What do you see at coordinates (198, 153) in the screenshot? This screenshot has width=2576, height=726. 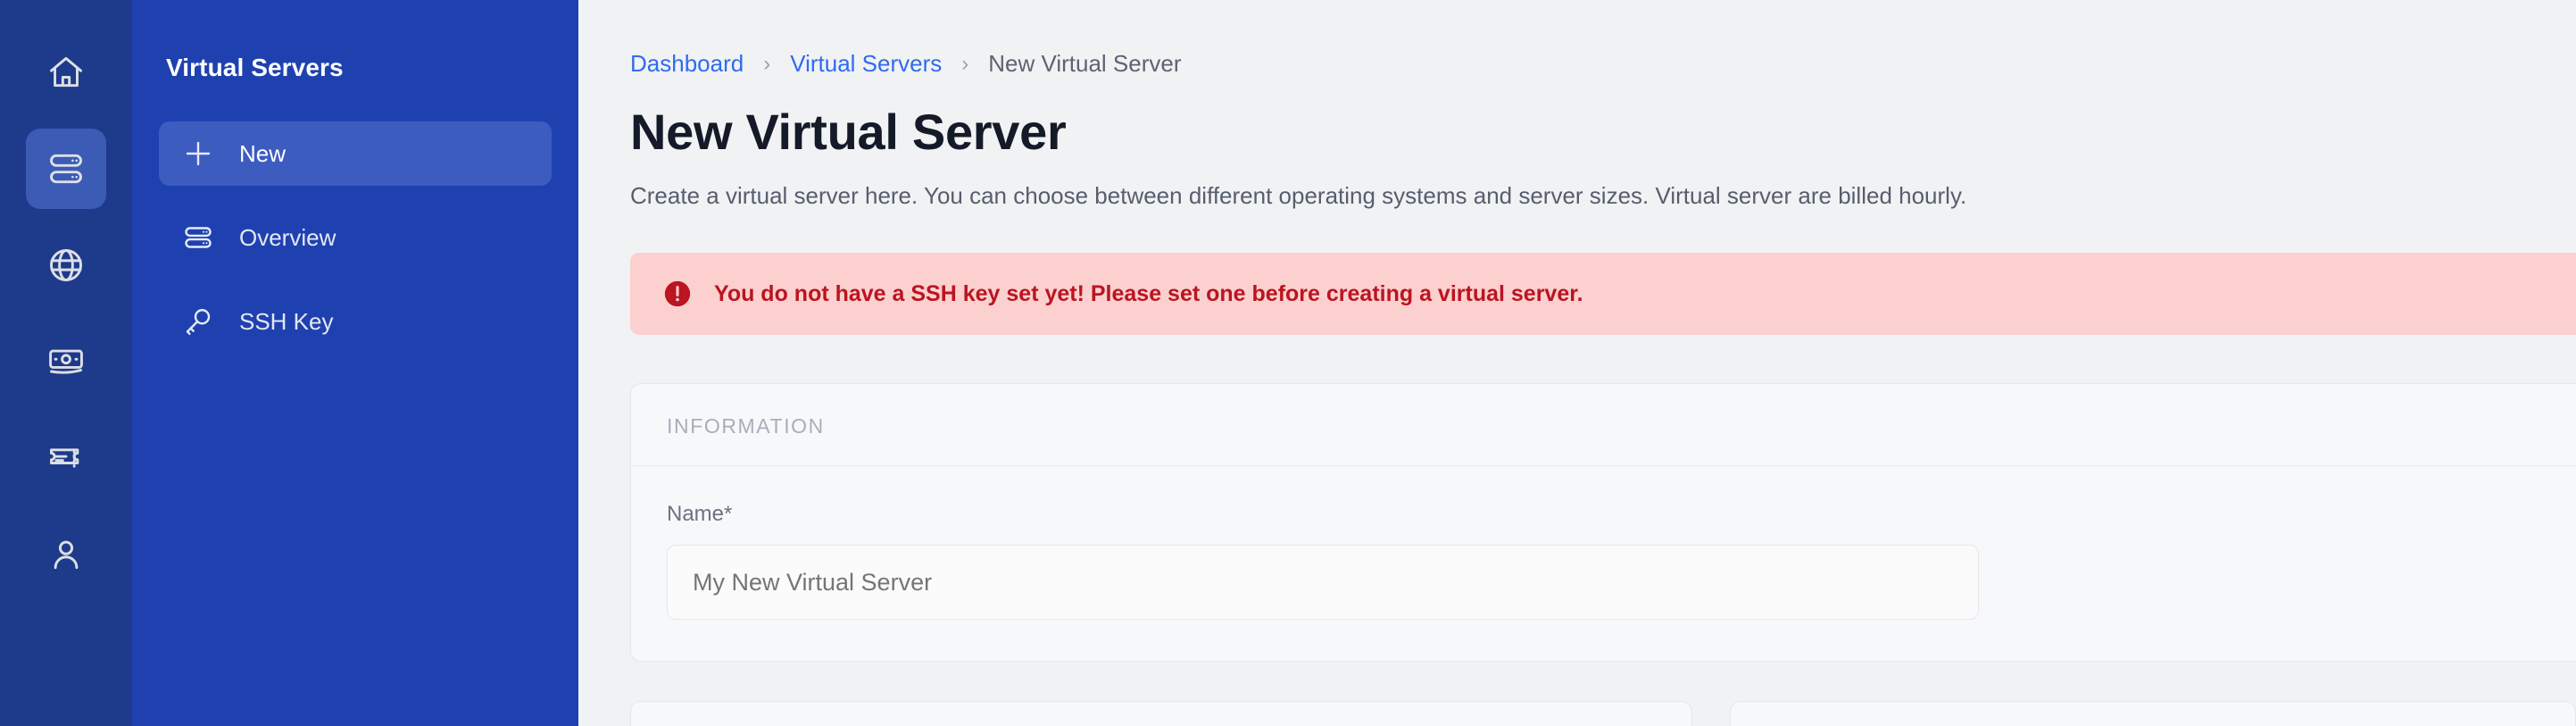 I see `plus-icon` at bounding box center [198, 153].